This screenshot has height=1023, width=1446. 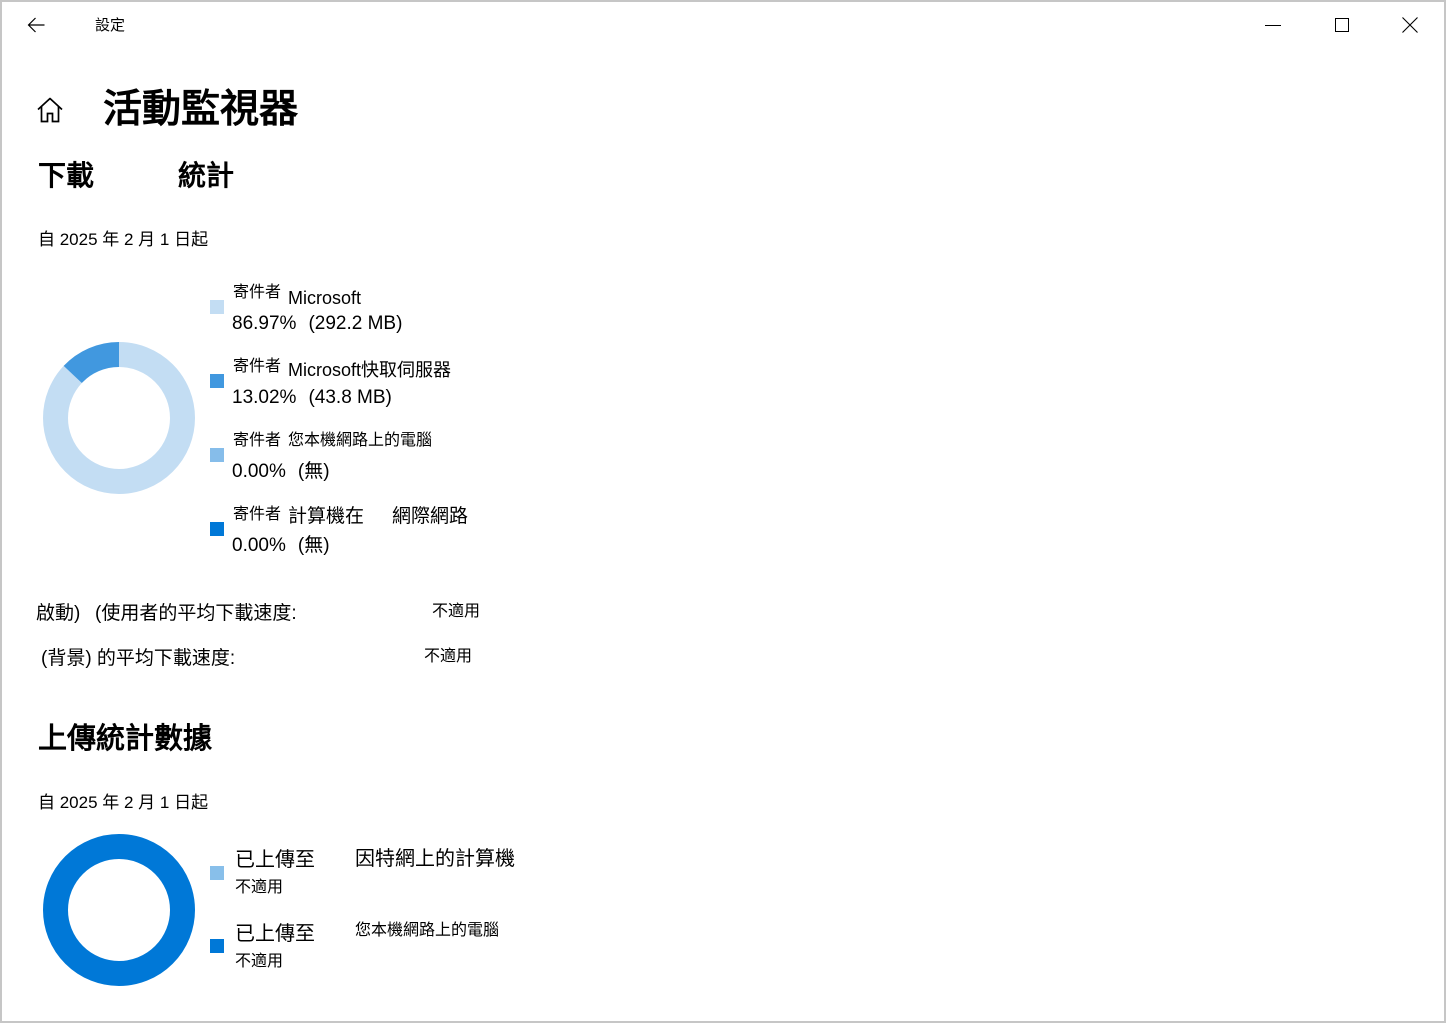 I want to click on window-title: 設定, so click(x=110, y=25).